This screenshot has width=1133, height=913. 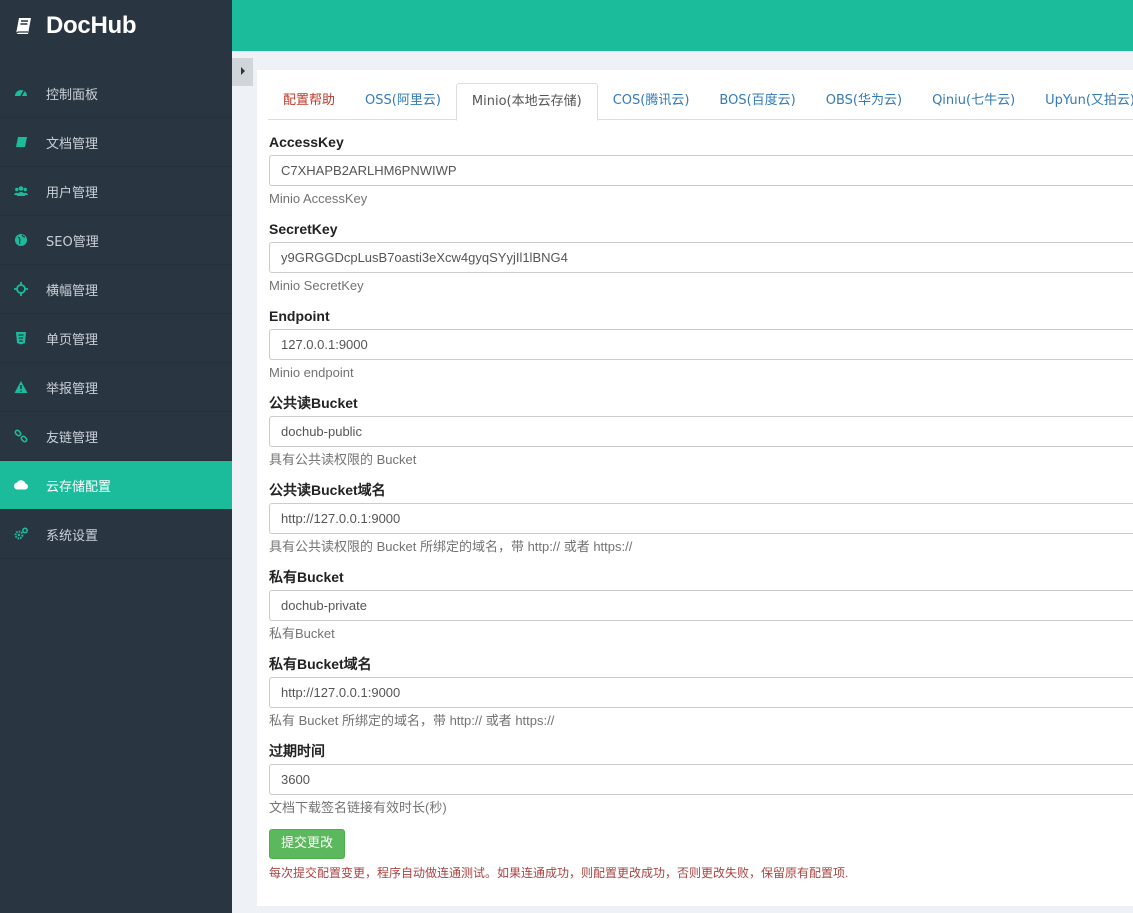 I want to click on field-help: Minio SecretKey, so click(x=316, y=285).